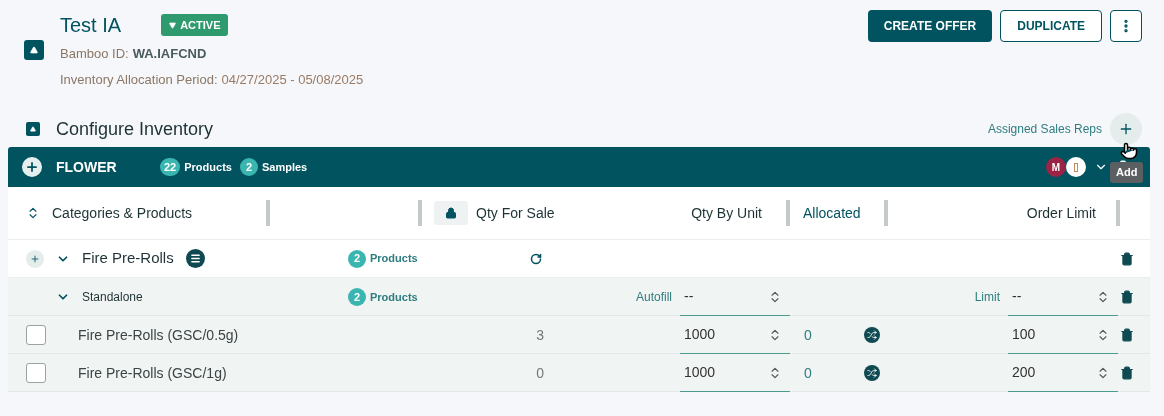 This screenshot has height=416, width=1164. I want to click on assigned-reps-label: Assigned Sales Reps, so click(1044, 129).